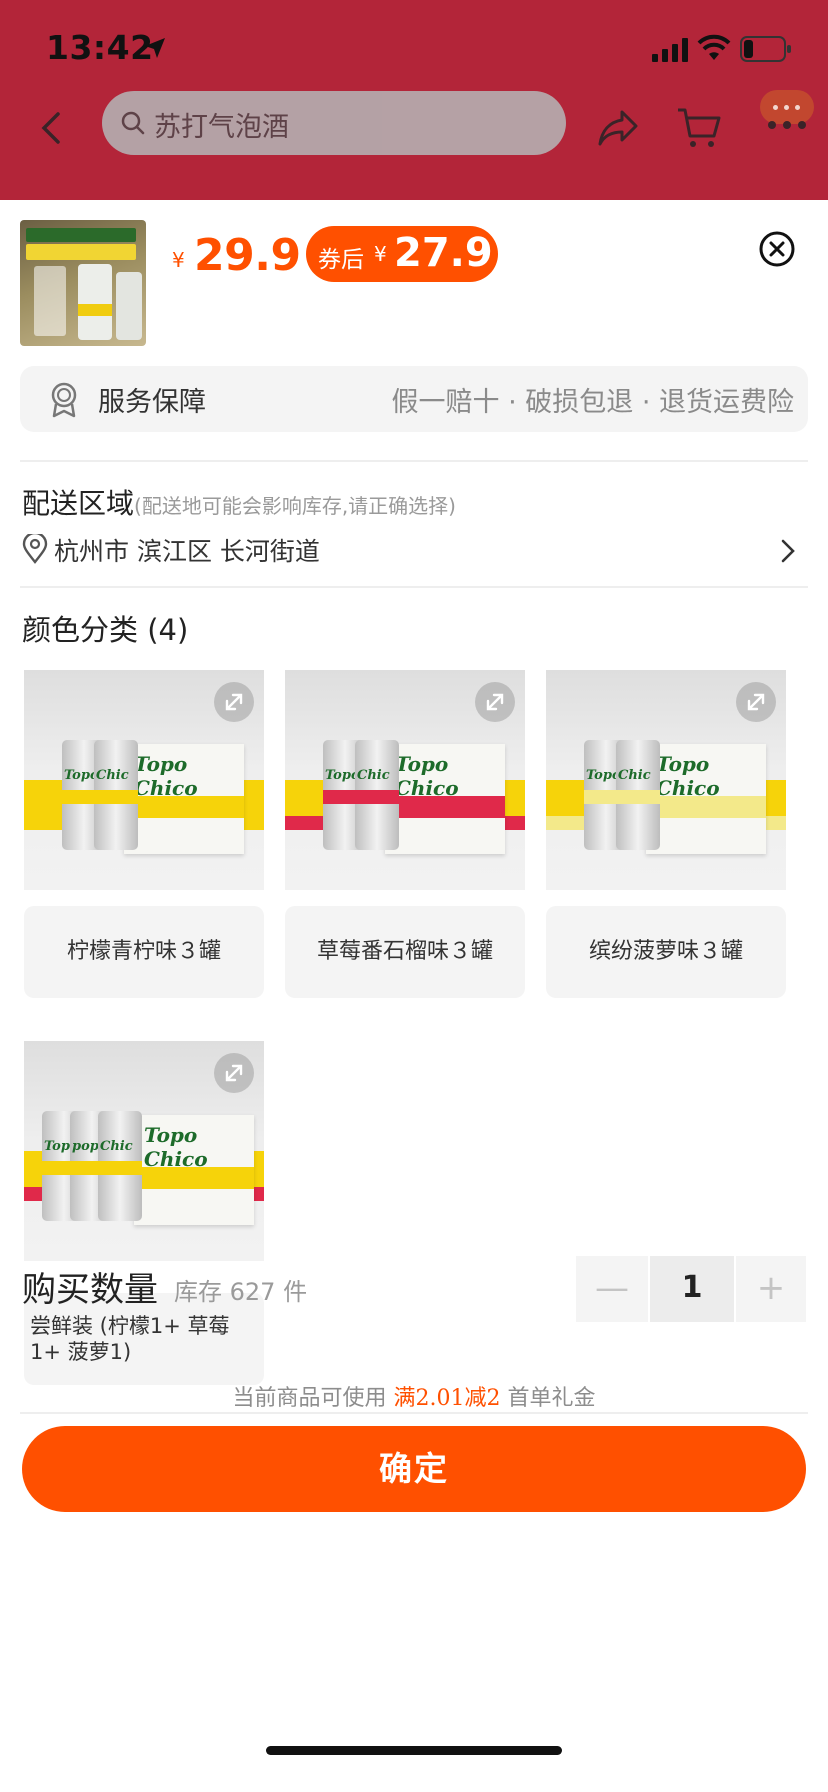 This screenshot has height=1792, width=828. I want to click on service-guarantee-row: 服务保障 假一赔十 · 破损包退 · 退货运费险, so click(414, 399).